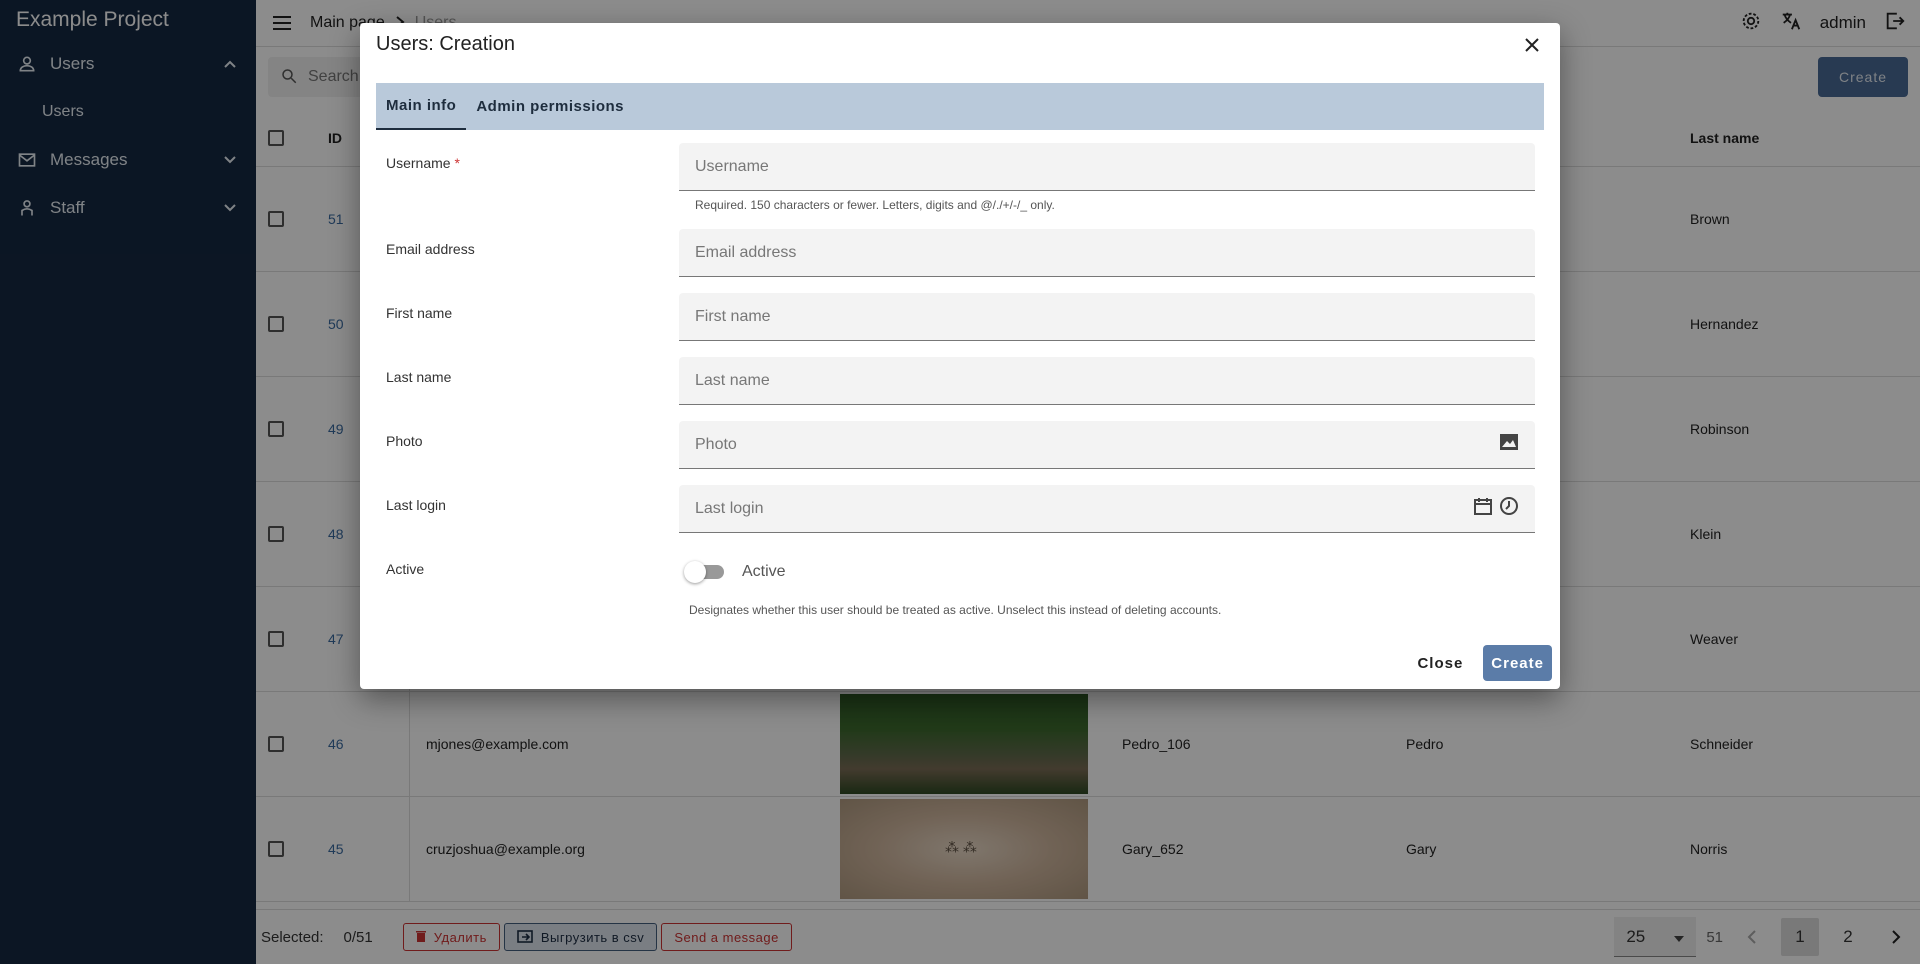 This screenshot has height=964, width=1920. What do you see at coordinates (733, 316) in the screenshot?
I see `first-name-placeholder: First name` at bounding box center [733, 316].